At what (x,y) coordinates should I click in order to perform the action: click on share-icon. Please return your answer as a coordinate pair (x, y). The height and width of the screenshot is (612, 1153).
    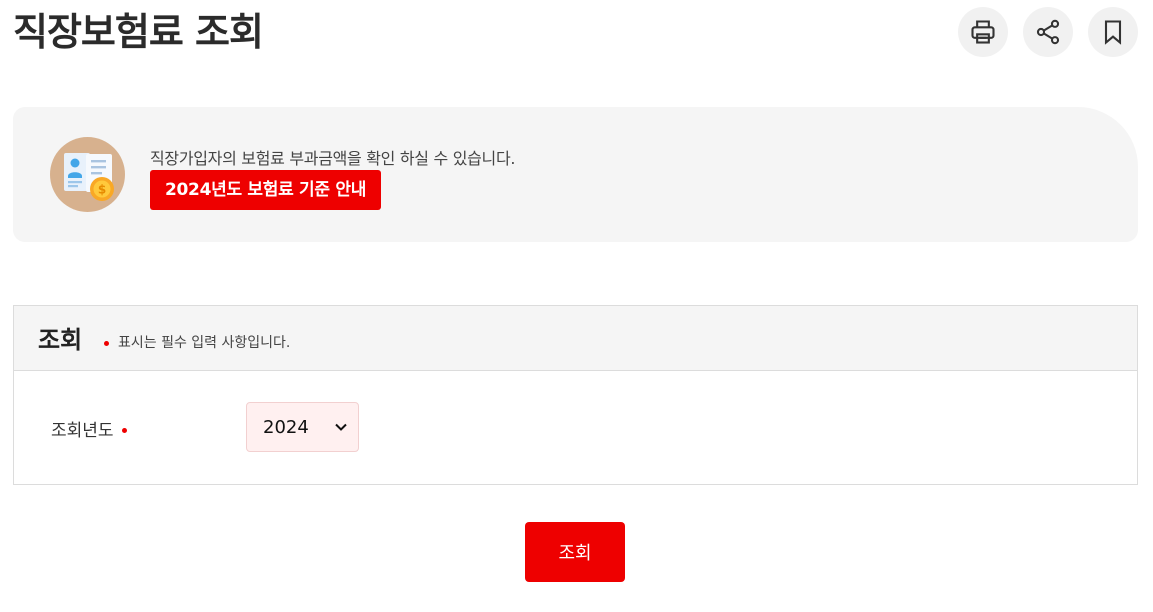
    Looking at the image, I should click on (1048, 32).